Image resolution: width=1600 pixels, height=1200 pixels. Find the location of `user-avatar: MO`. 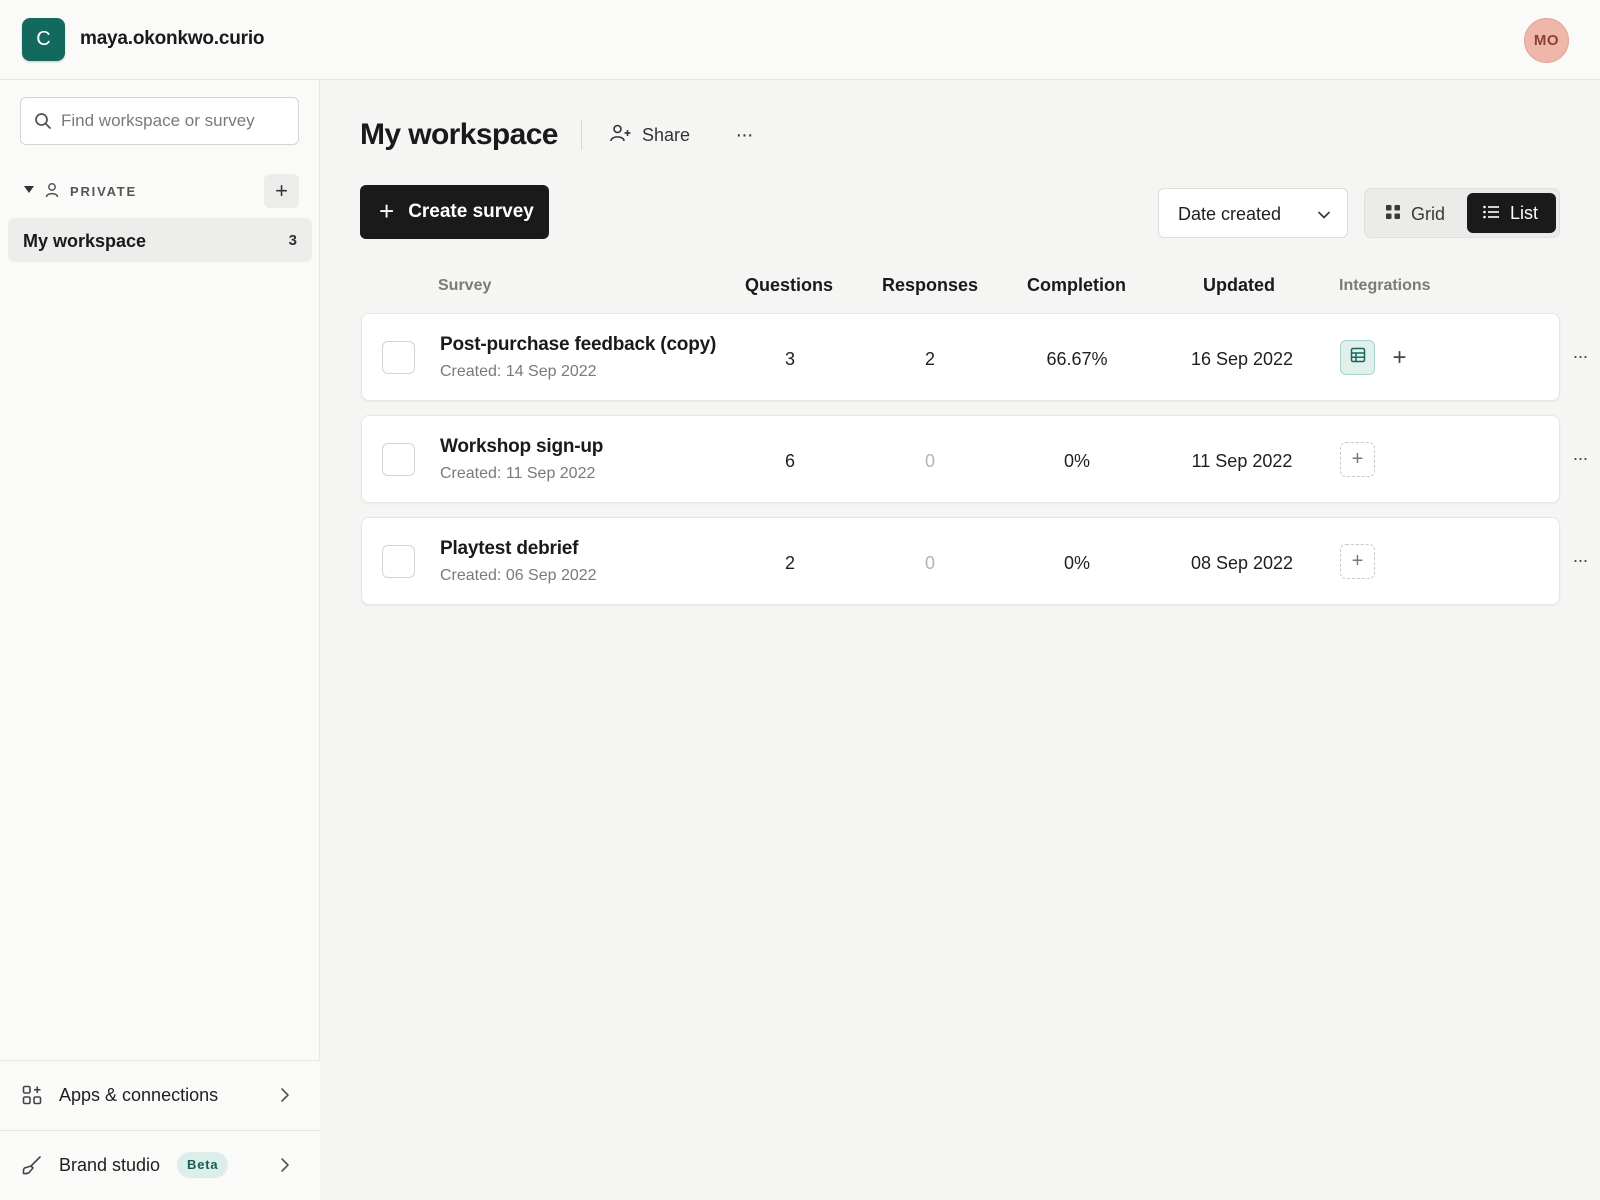

user-avatar: MO is located at coordinates (1546, 40).